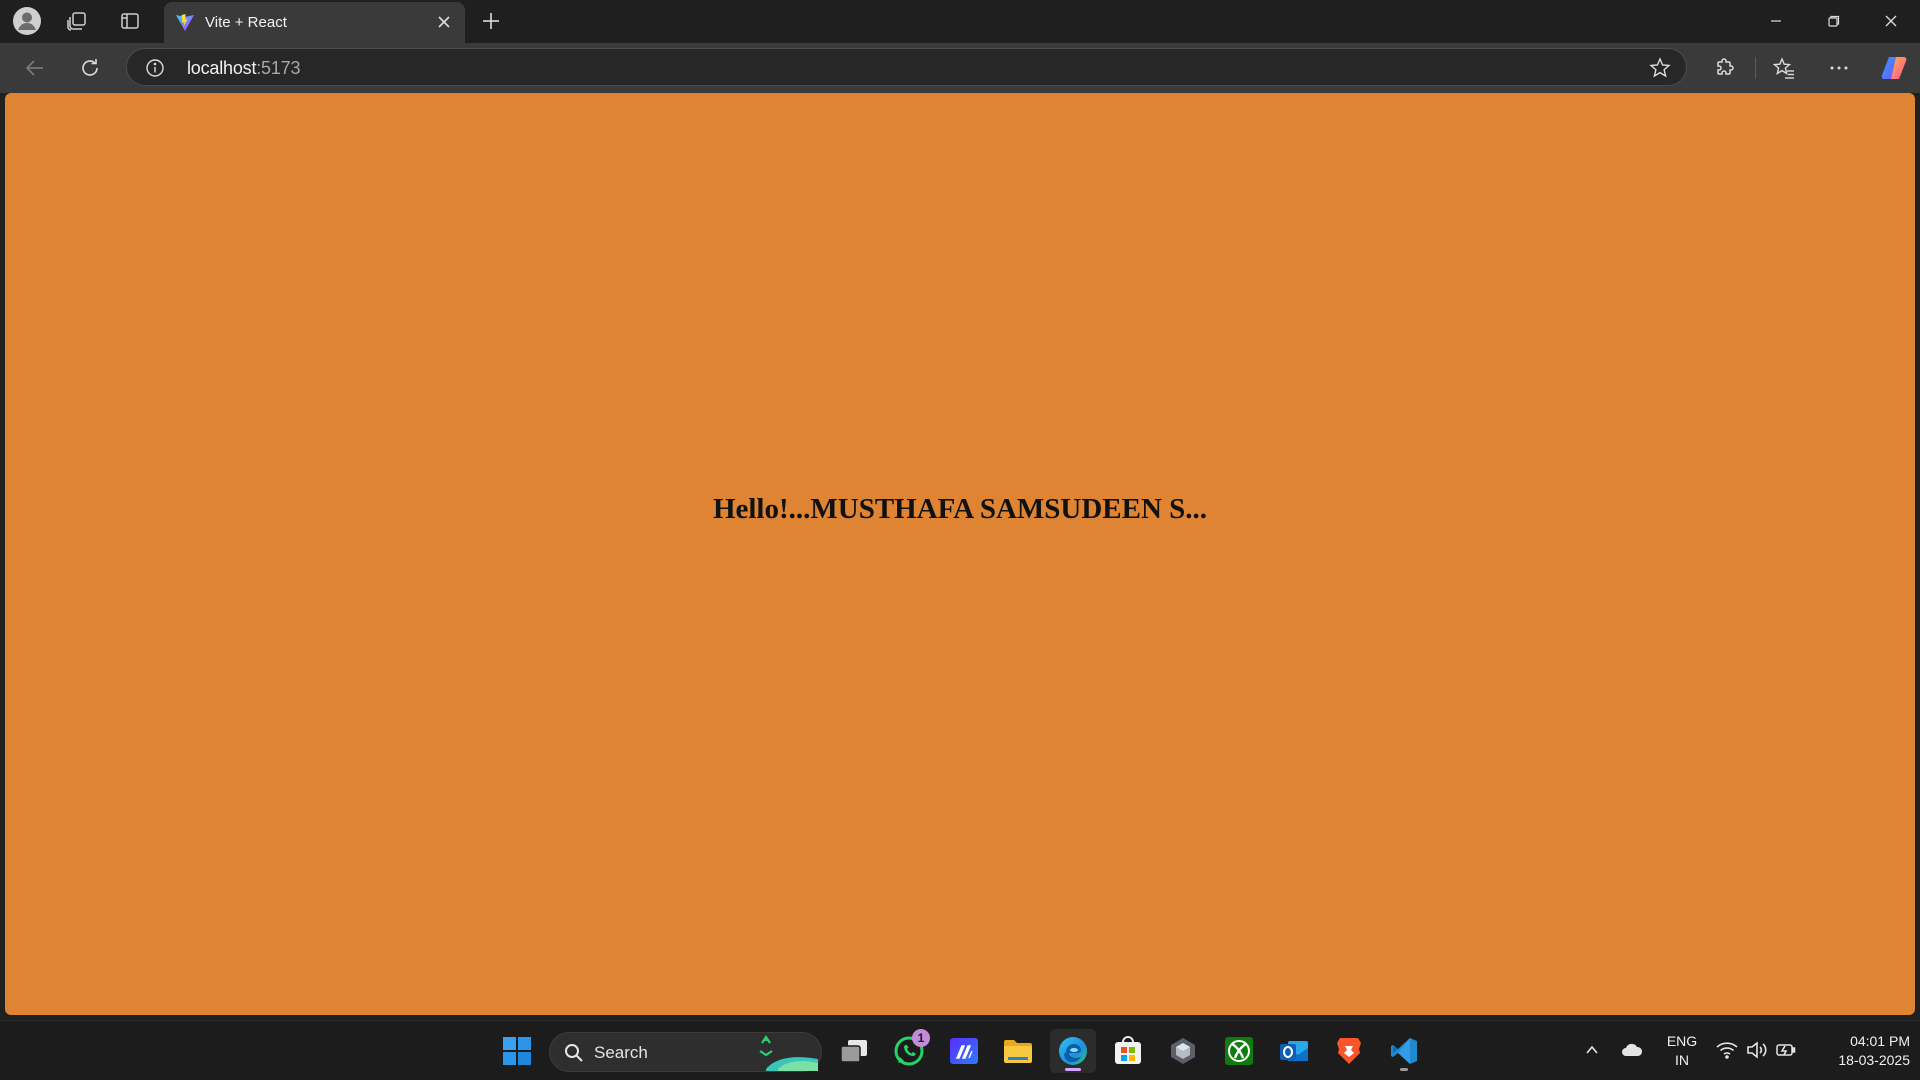 The width and height of the screenshot is (1920, 1080). Describe the element at coordinates (1018, 1051) in the screenshot. I see `file-explorer-icon` at that location.